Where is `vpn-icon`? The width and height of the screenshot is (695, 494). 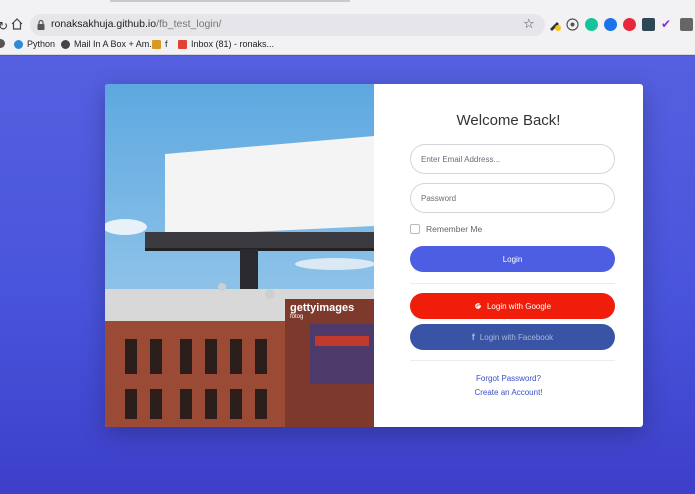
vpn-icon is located at coordinates (610, 24).